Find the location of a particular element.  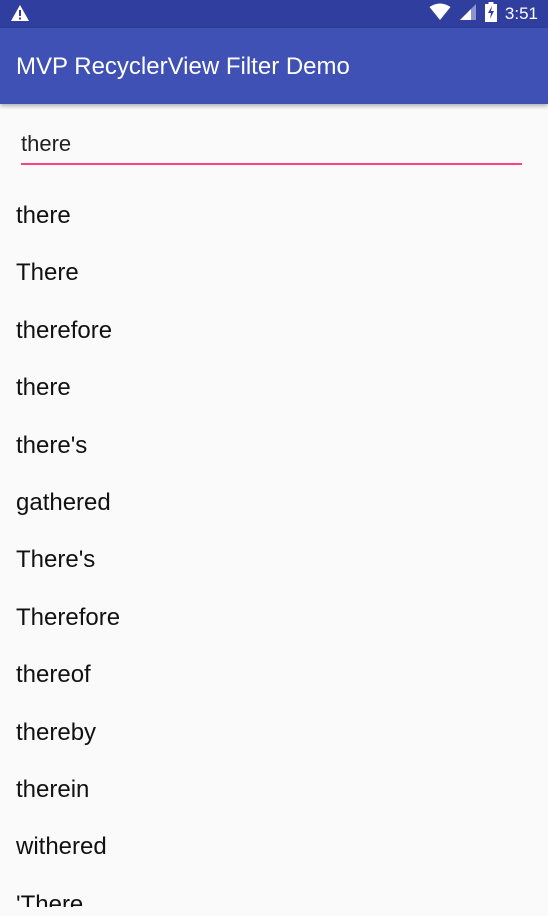

app-title: MVP RecyclerView Filter Demo is located at coordinates (183, 66).